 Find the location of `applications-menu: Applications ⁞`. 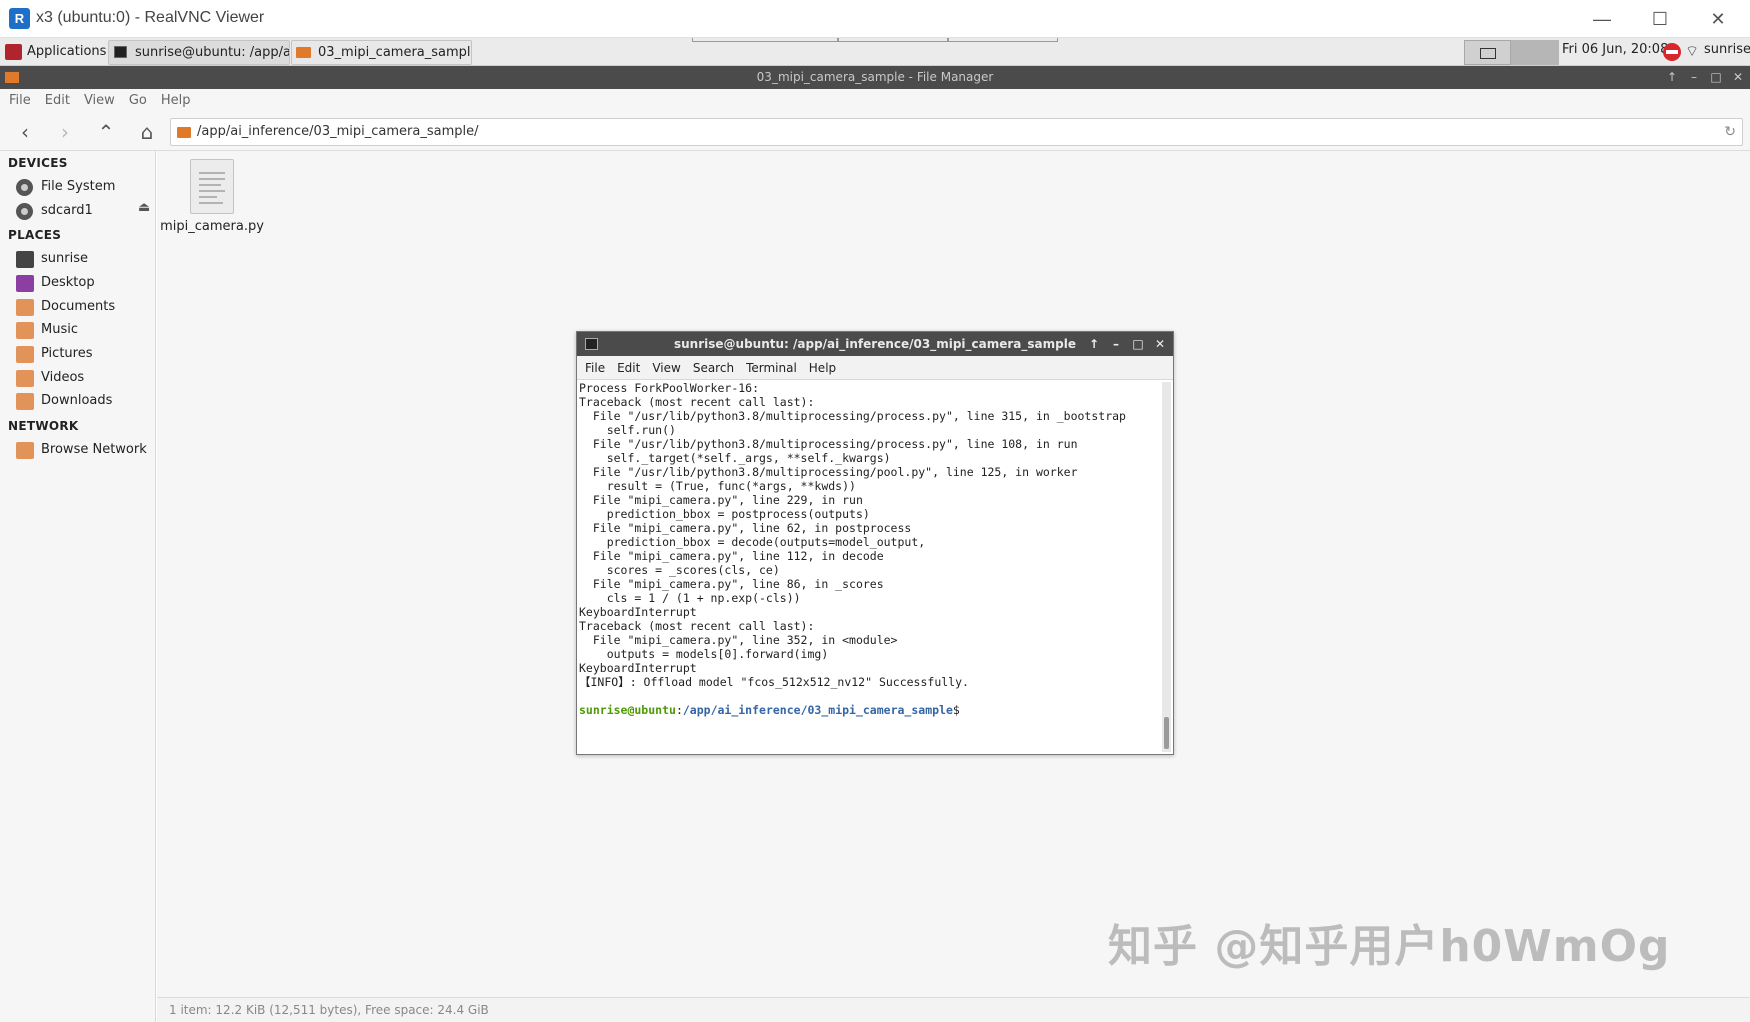

applications-menu: Applications ⁞ is located at coordinates (64, 52).